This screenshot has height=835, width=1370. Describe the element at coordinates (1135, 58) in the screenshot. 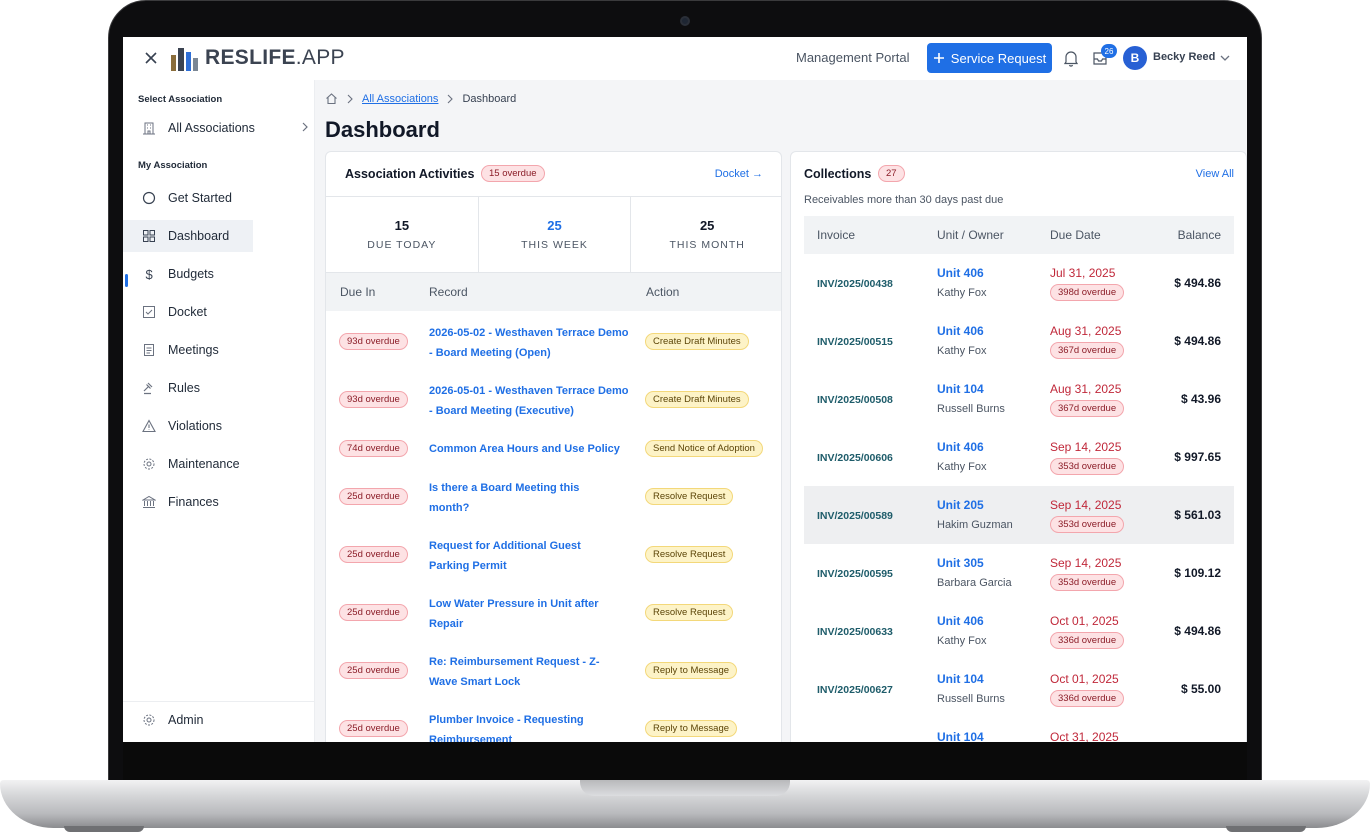

I see `avatar: B` at that location.